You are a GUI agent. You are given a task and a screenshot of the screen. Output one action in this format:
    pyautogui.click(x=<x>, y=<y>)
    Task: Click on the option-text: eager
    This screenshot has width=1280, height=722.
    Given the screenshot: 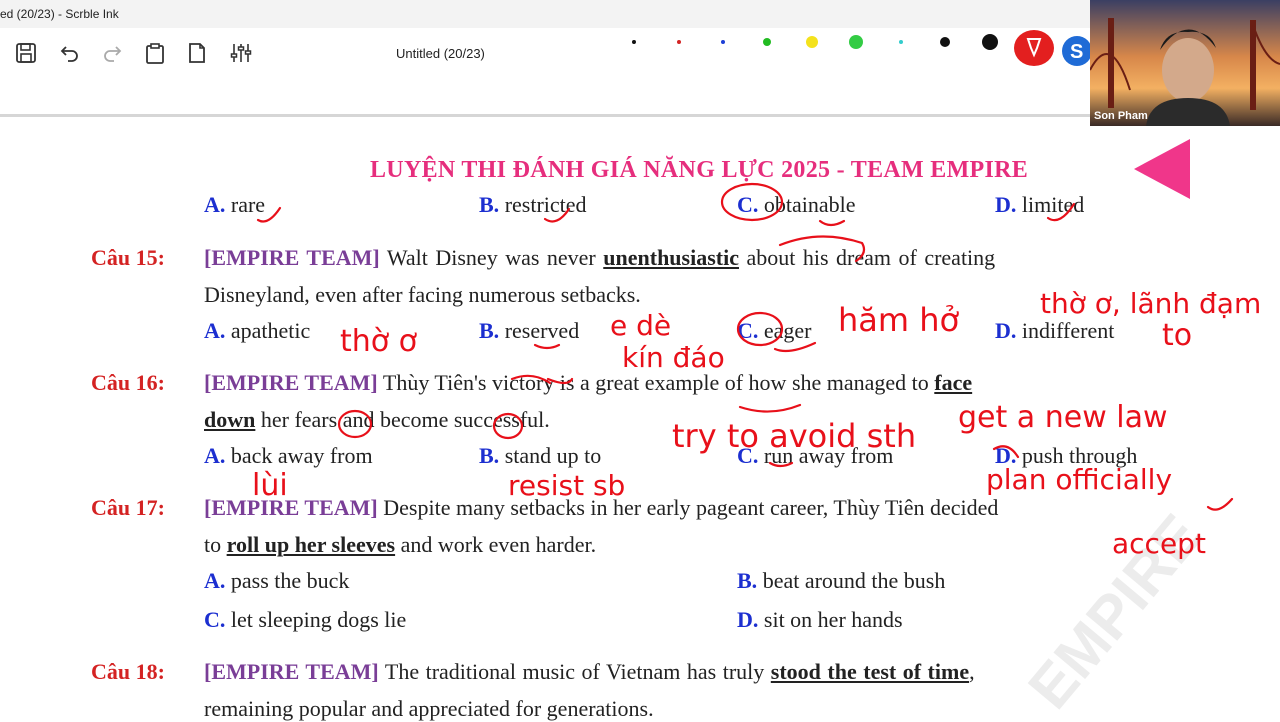 What is the action you would take?
    pyautogui.click(x=787, y=330)
    